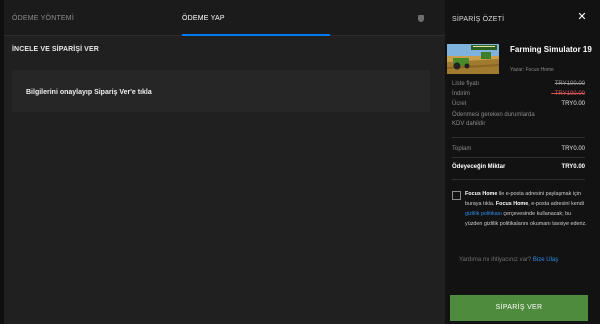  What do you see at coordinates (55, 49) in the screenshot?
I see `review-section-title: İNCELE VE SİPARİŞİ VER` at bounding box center [55, 49].